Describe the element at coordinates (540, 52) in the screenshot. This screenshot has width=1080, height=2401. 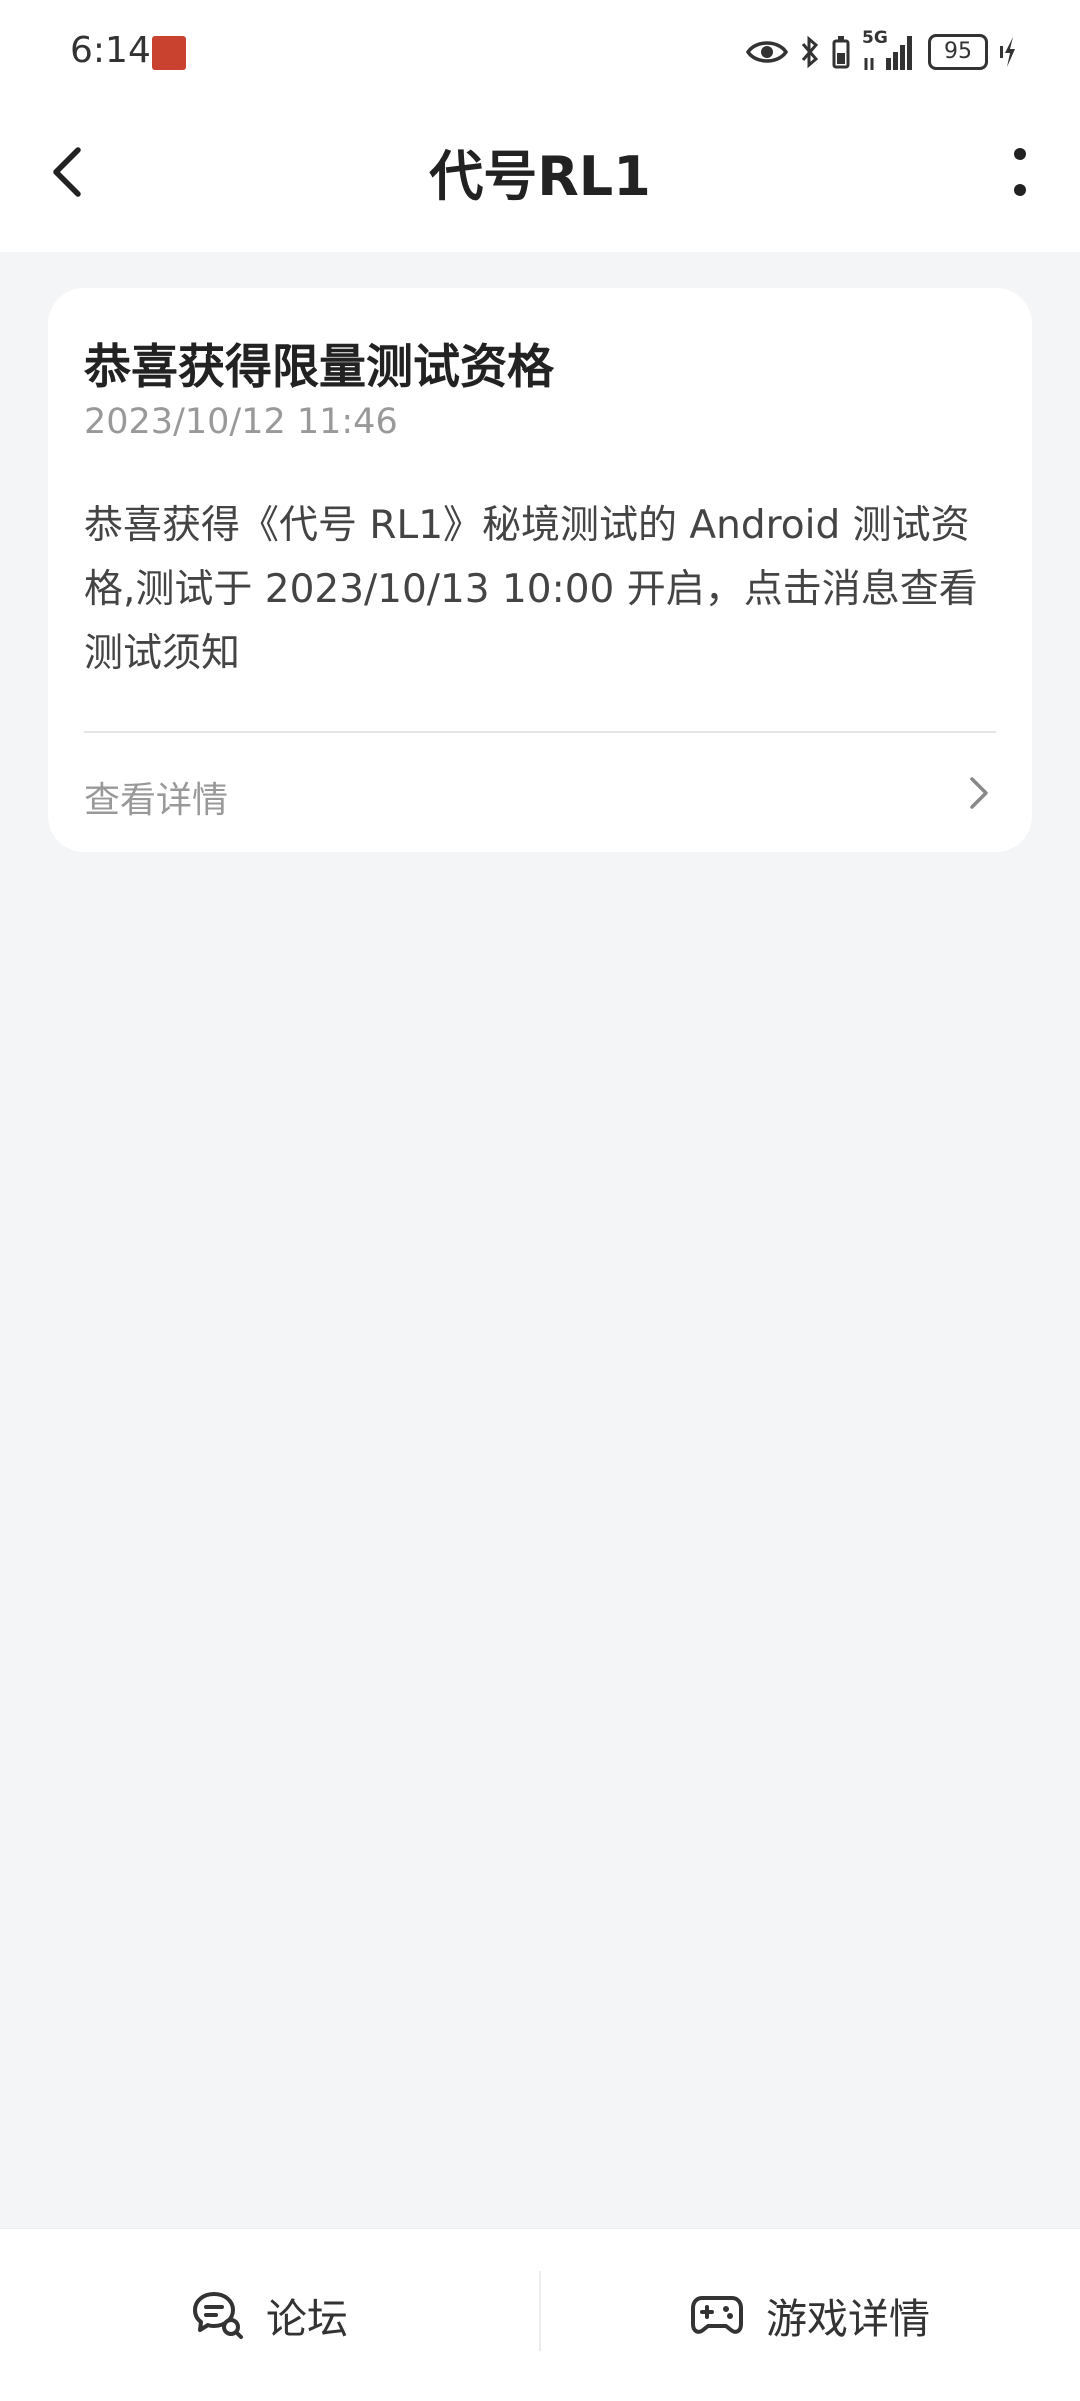
I see `status-bar: 6:14 5G 95` at that location.